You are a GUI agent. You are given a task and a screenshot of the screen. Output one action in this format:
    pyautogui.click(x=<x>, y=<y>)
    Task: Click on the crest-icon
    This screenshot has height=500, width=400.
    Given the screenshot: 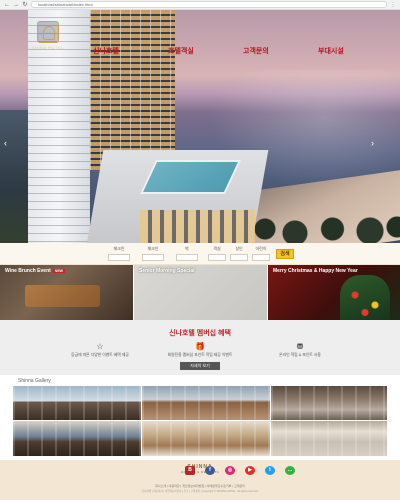 What is the action you would take?
    pyautogui.click(x=48, y=32)
    